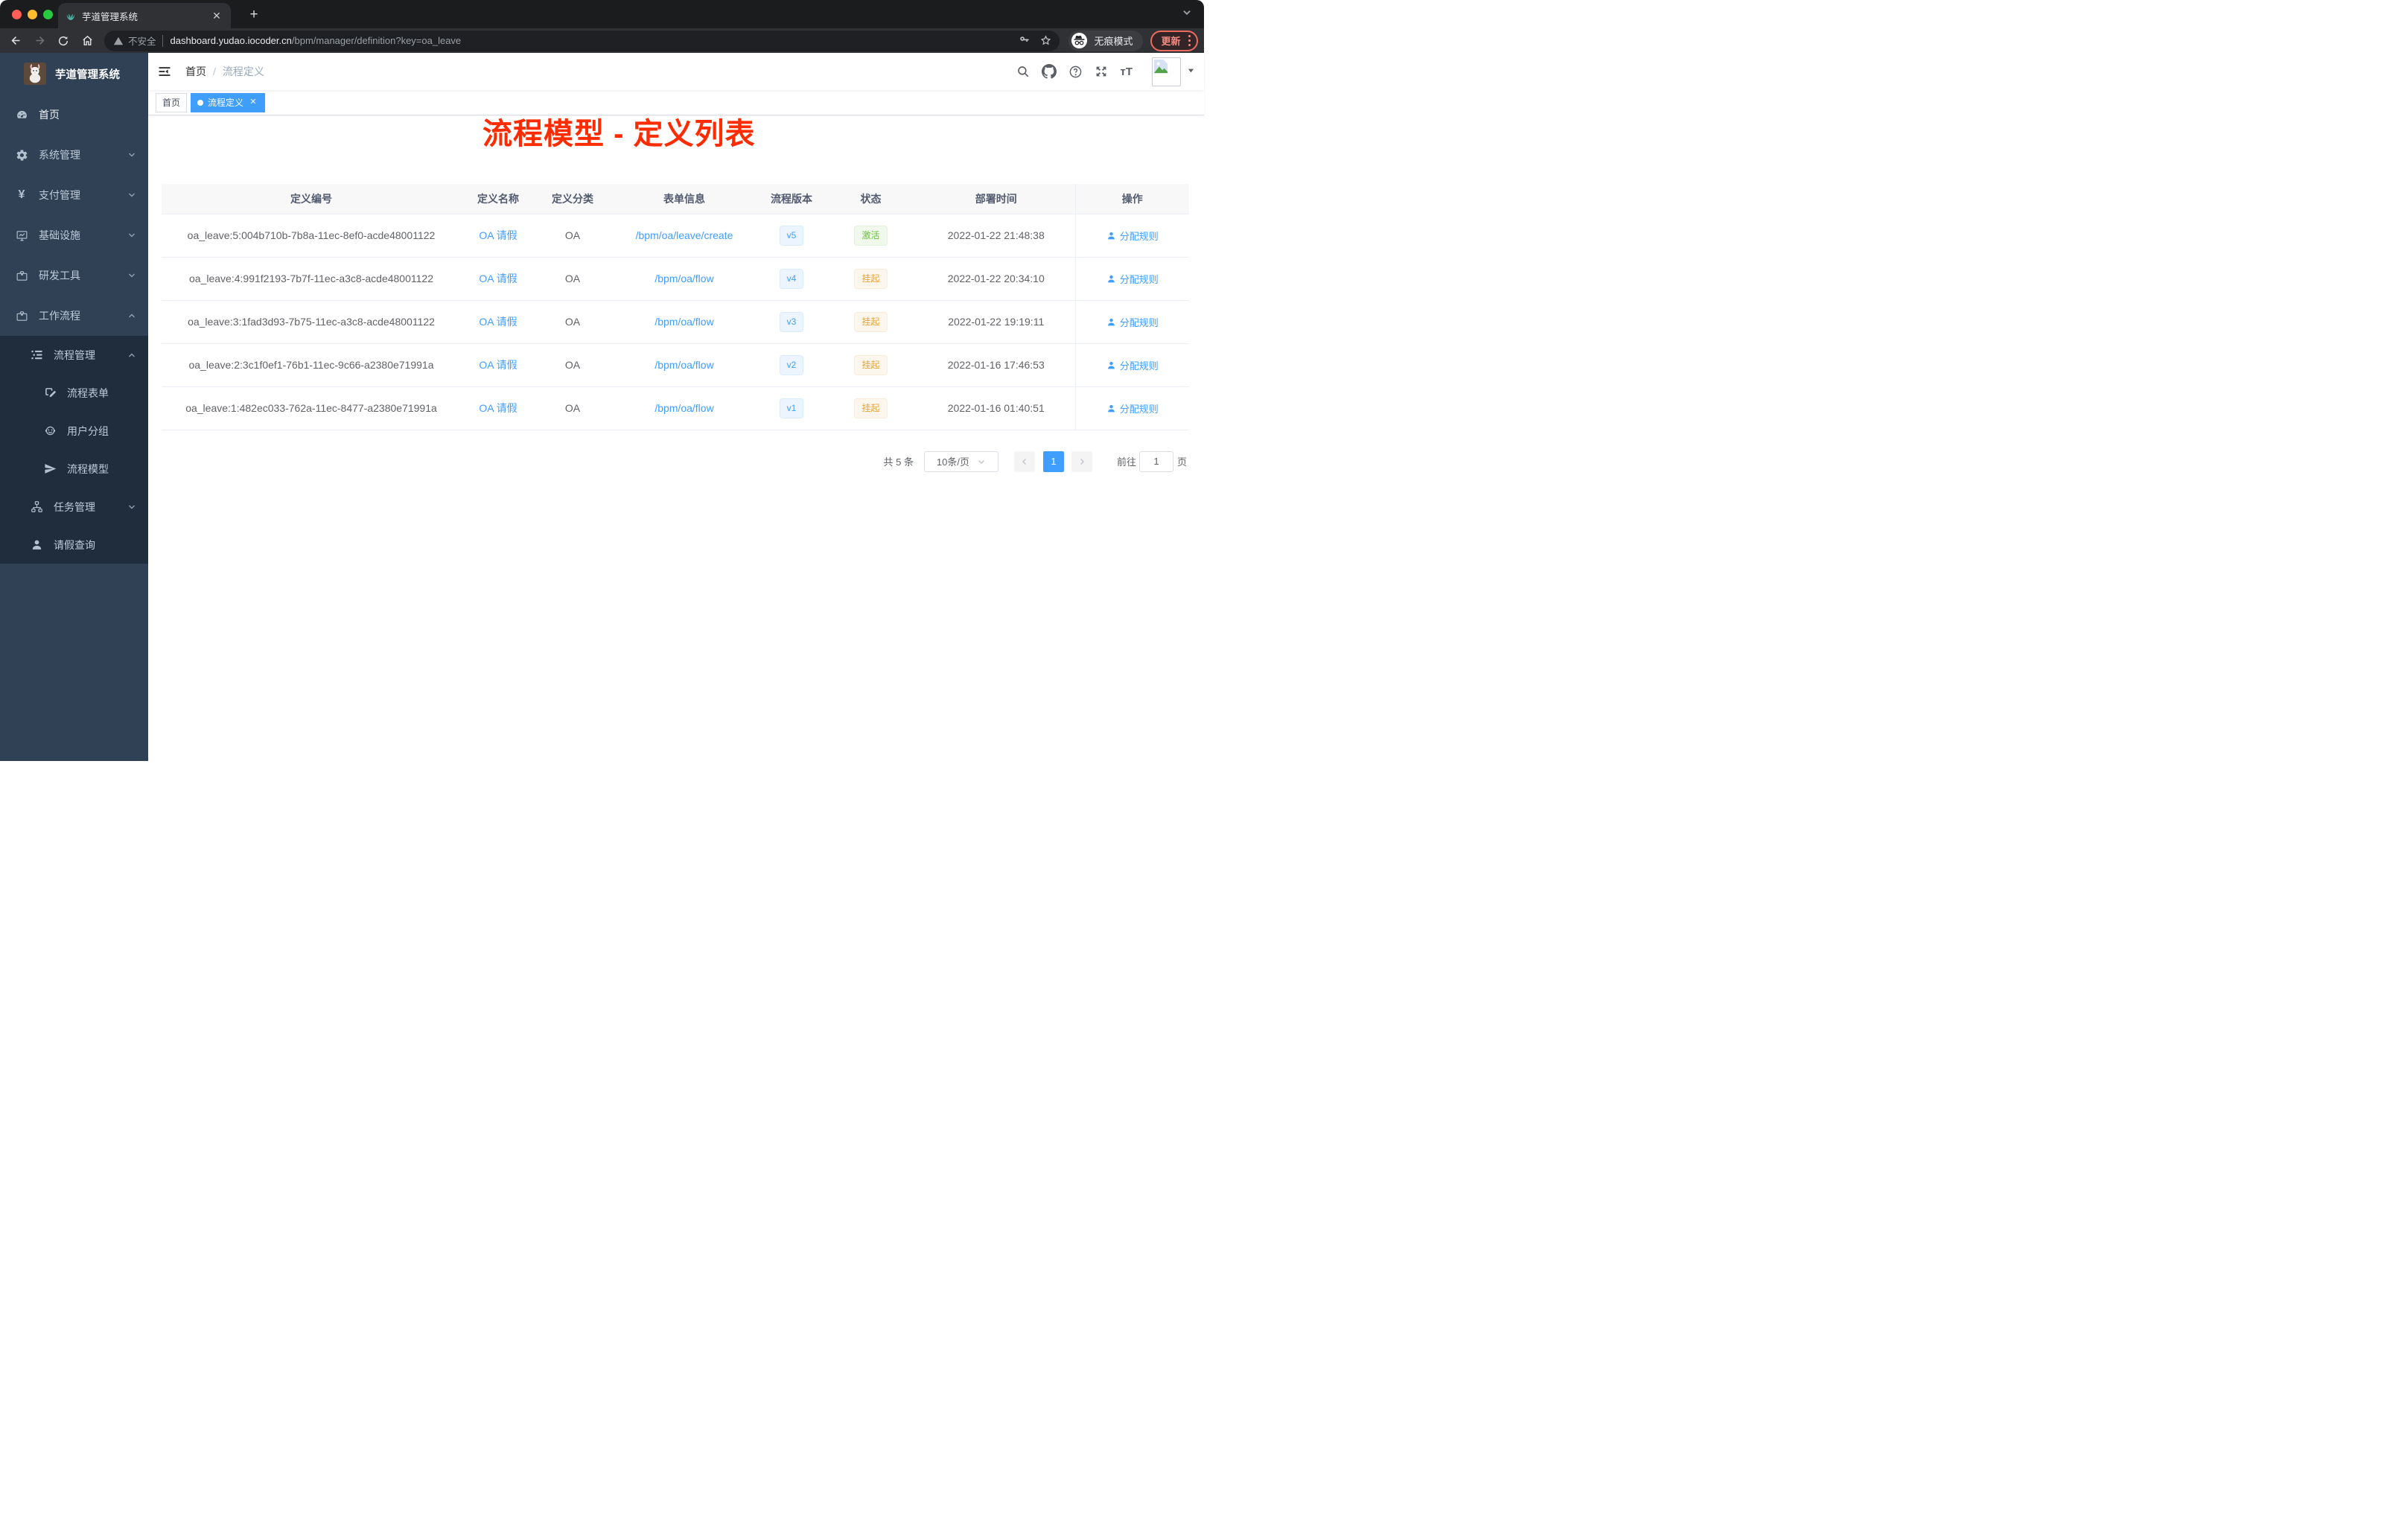 The height and width of the screenshot is (1522, 2408). Describe the element at coordinates (996, 199) in the screenshot. I see `column-header: 部署时间` at that location.